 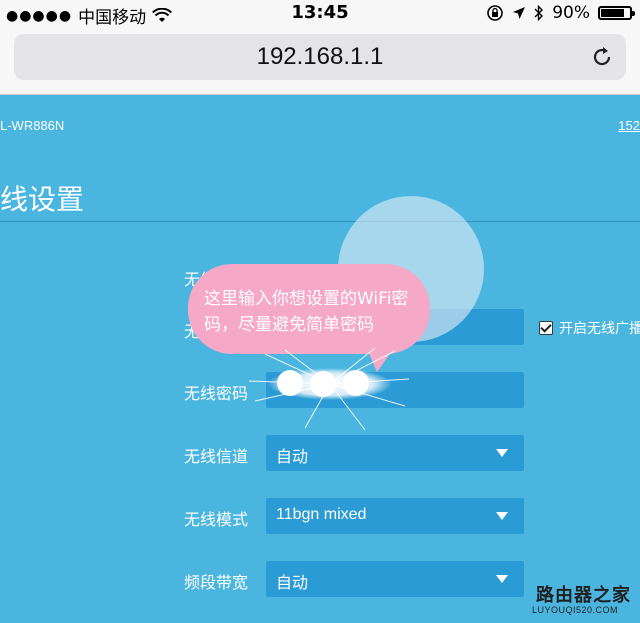 I want to click on battery-percent: 90%, so click(x=571, y=13).